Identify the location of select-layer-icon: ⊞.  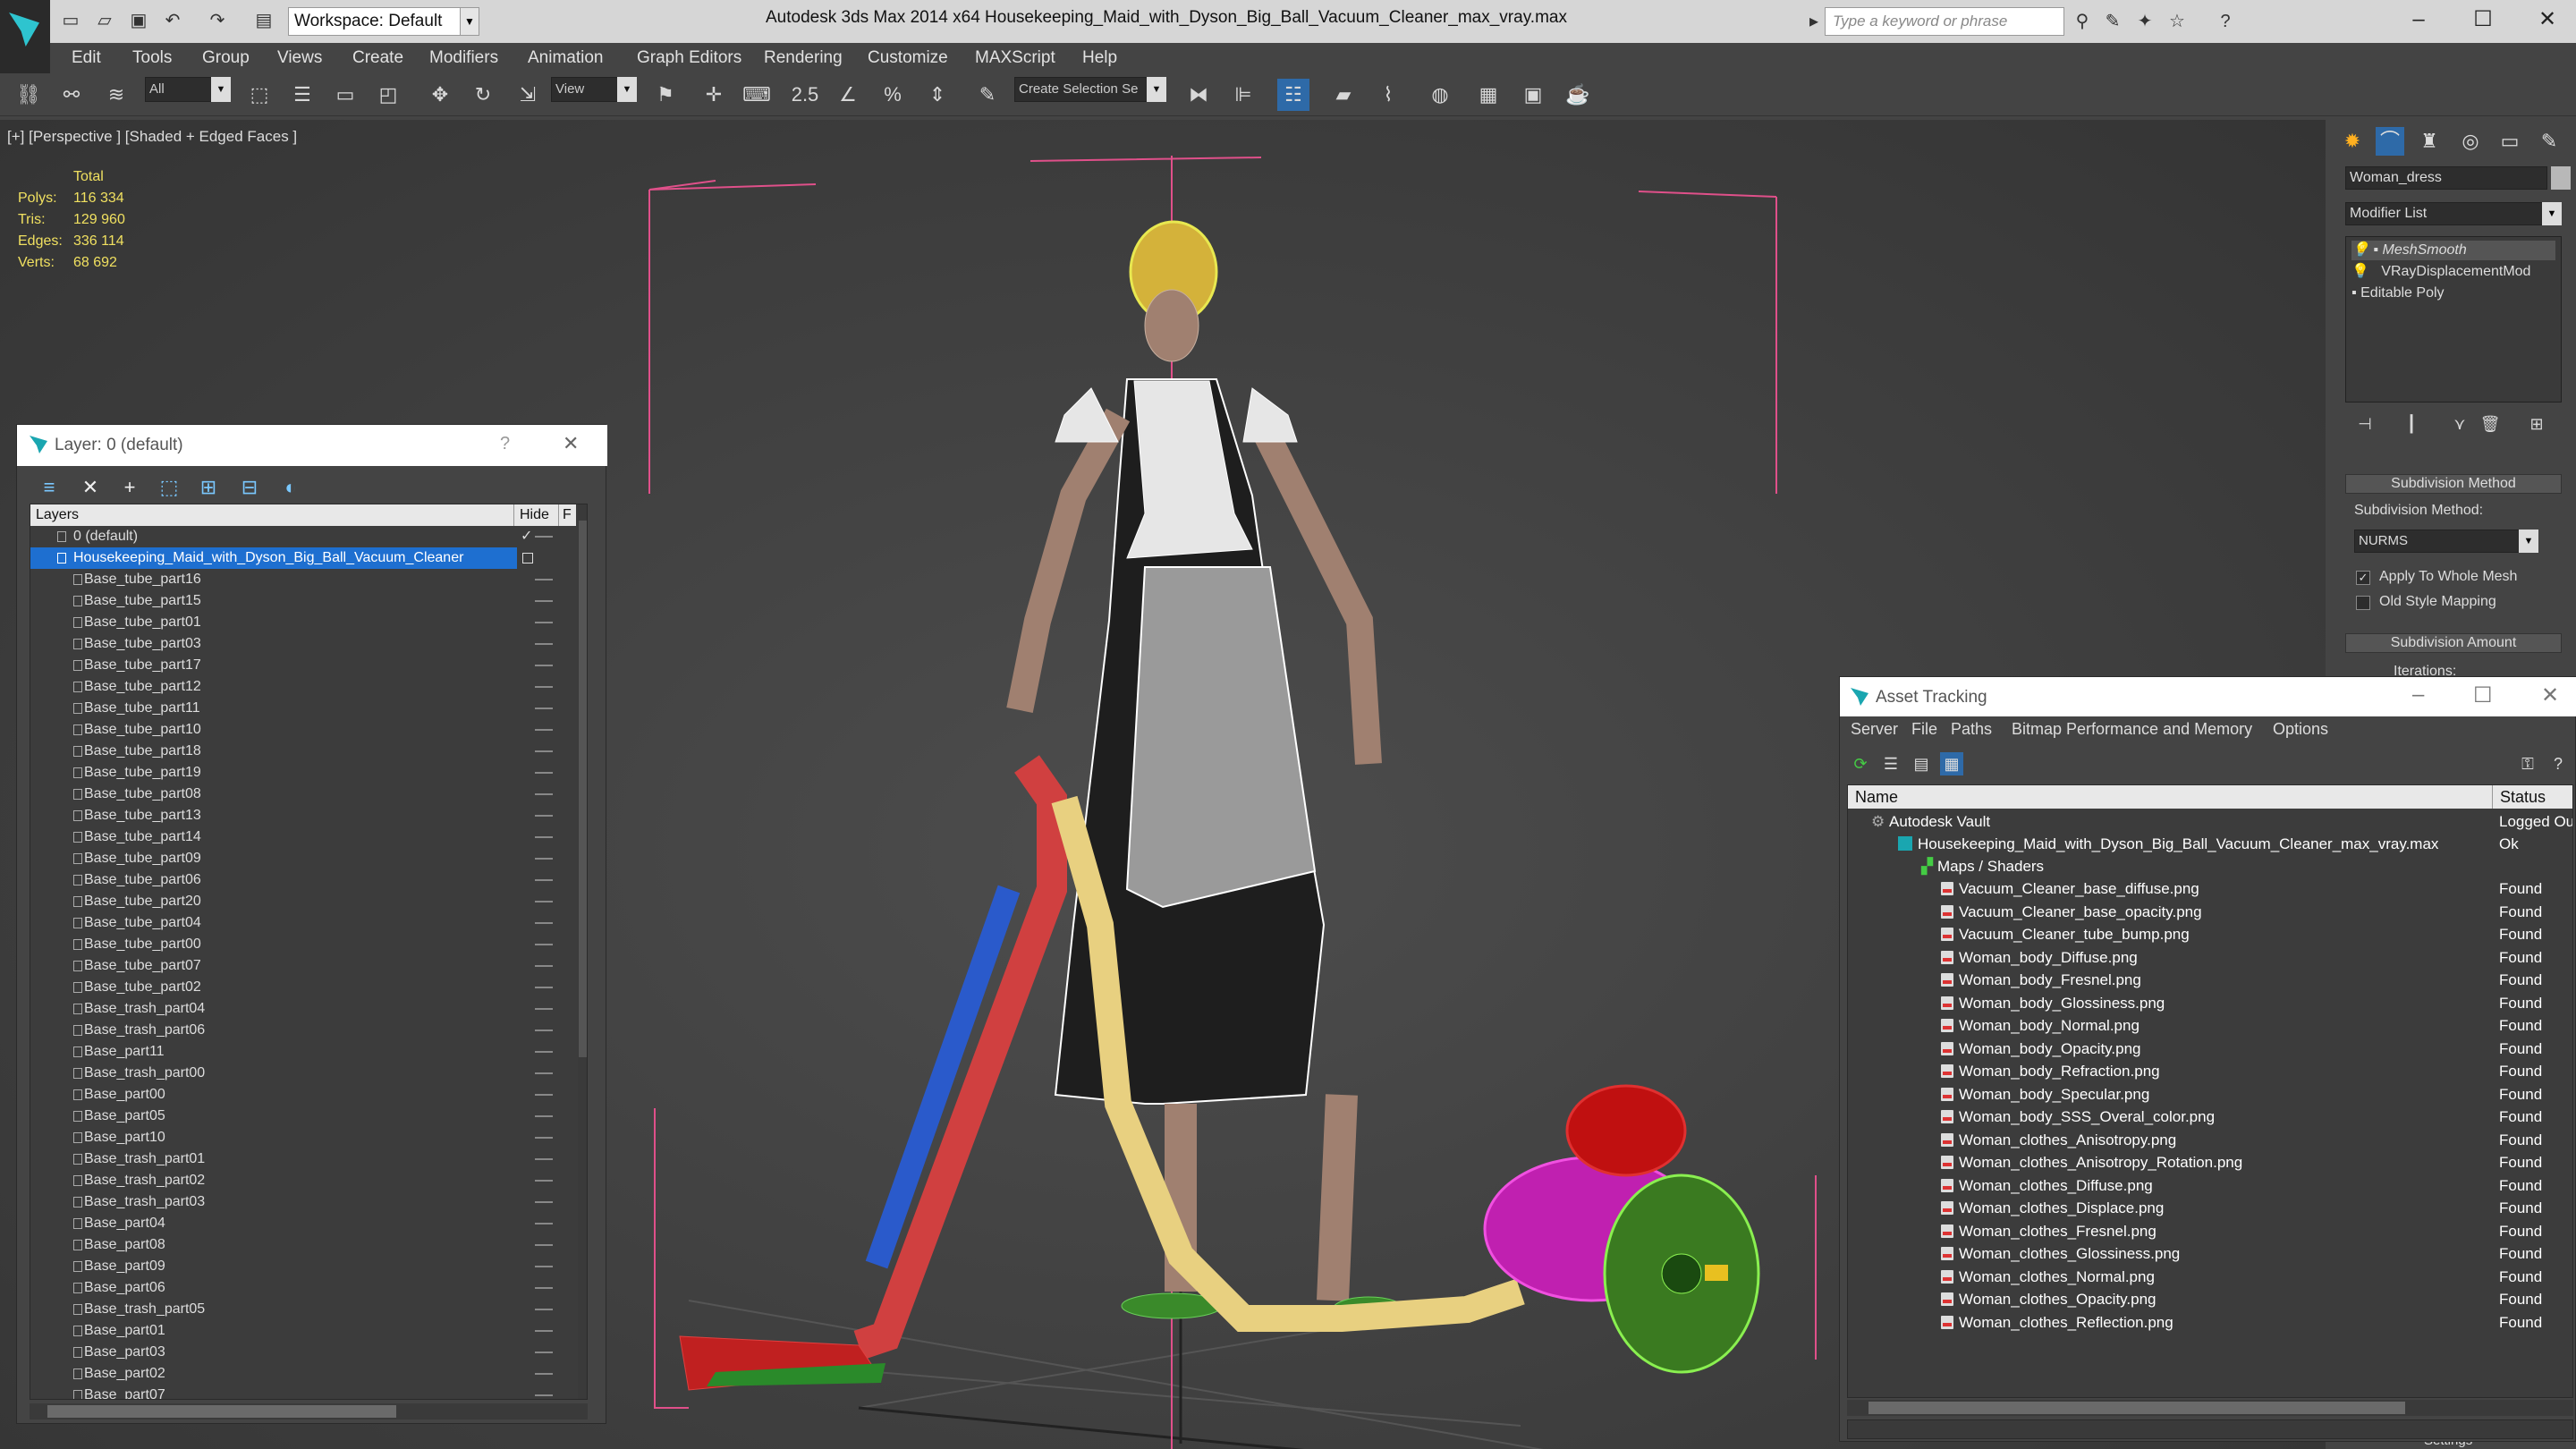
(208, 487).